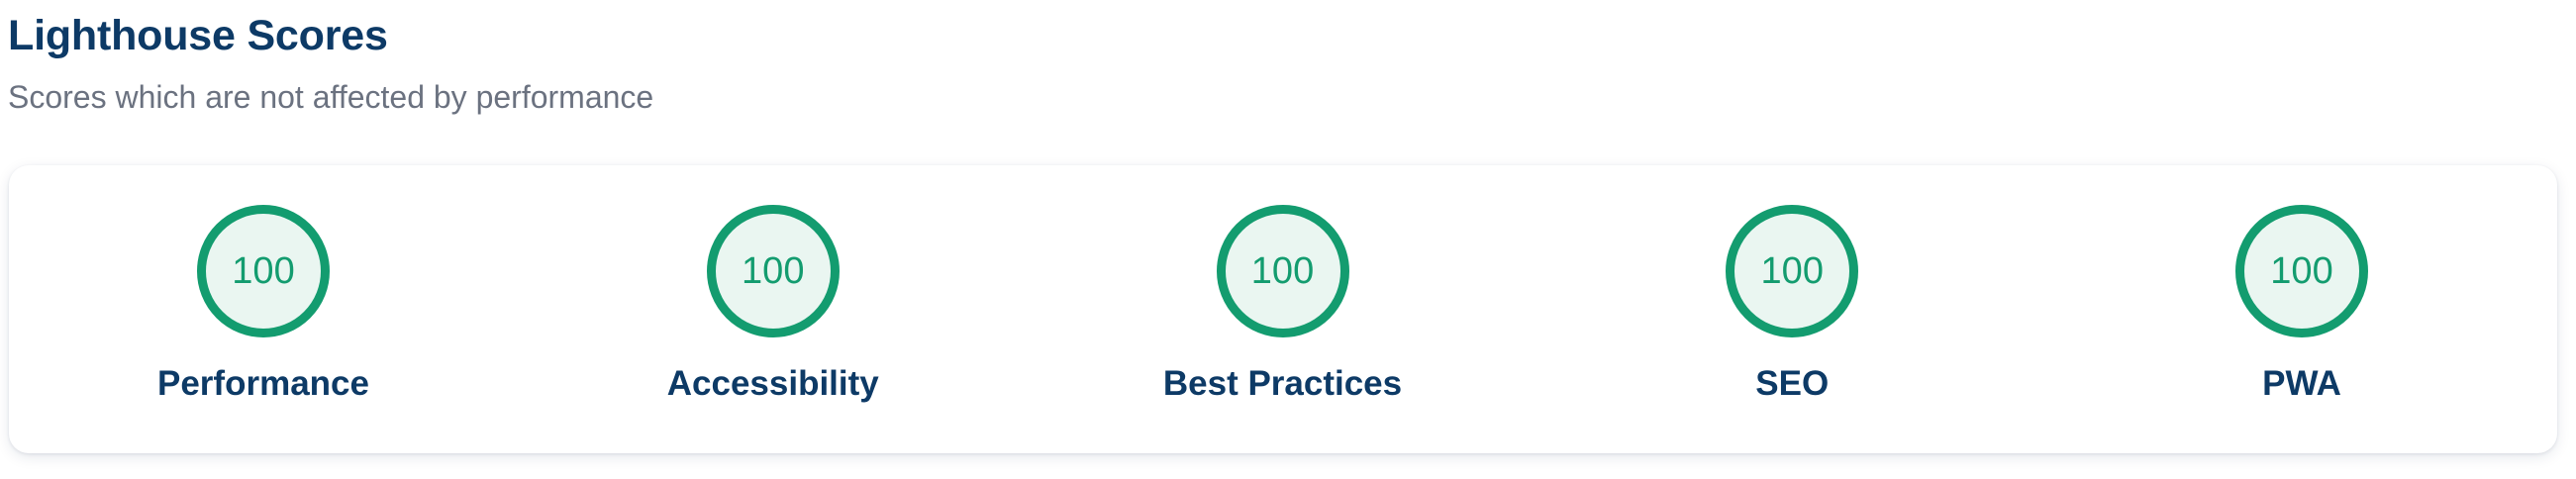 This screenshot has height=479, width=2576. What do you see at coordinates (263, 383) in the screenshot?
I see `score-label-performance: Performance` at bounding box center [263, 383].